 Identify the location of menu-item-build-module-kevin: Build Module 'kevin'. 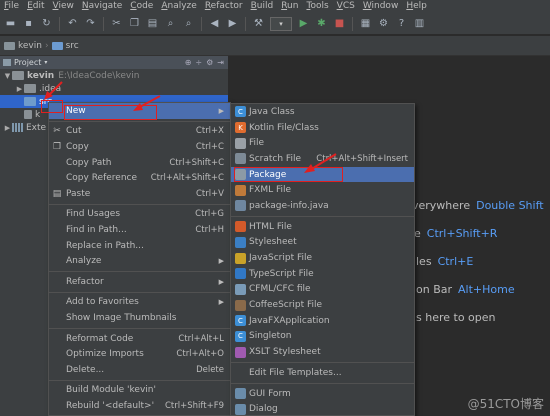
(139, 391).